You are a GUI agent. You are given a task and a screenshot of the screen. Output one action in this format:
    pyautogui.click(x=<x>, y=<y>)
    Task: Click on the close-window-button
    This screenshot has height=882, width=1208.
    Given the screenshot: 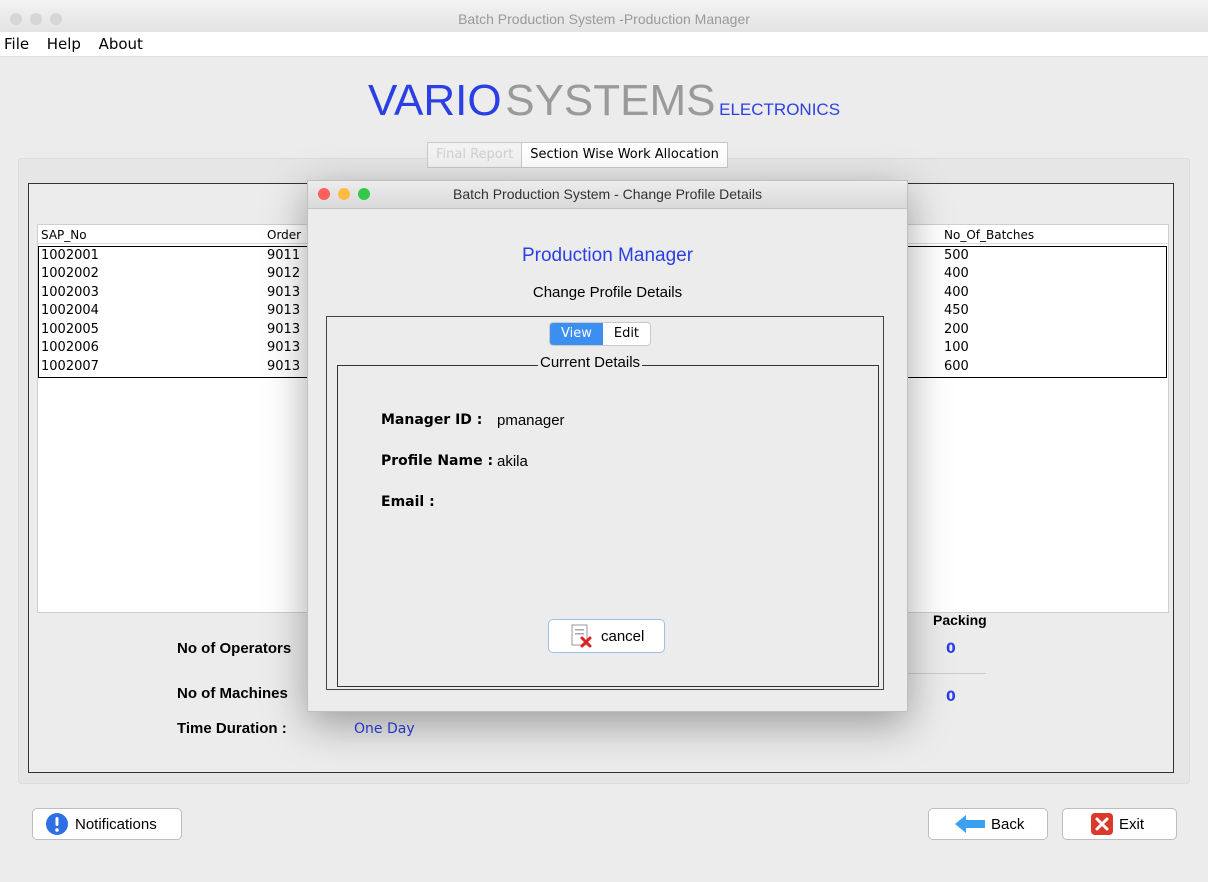 What is the action you would take?
    pyautogui.click(x=16, y=19)
    